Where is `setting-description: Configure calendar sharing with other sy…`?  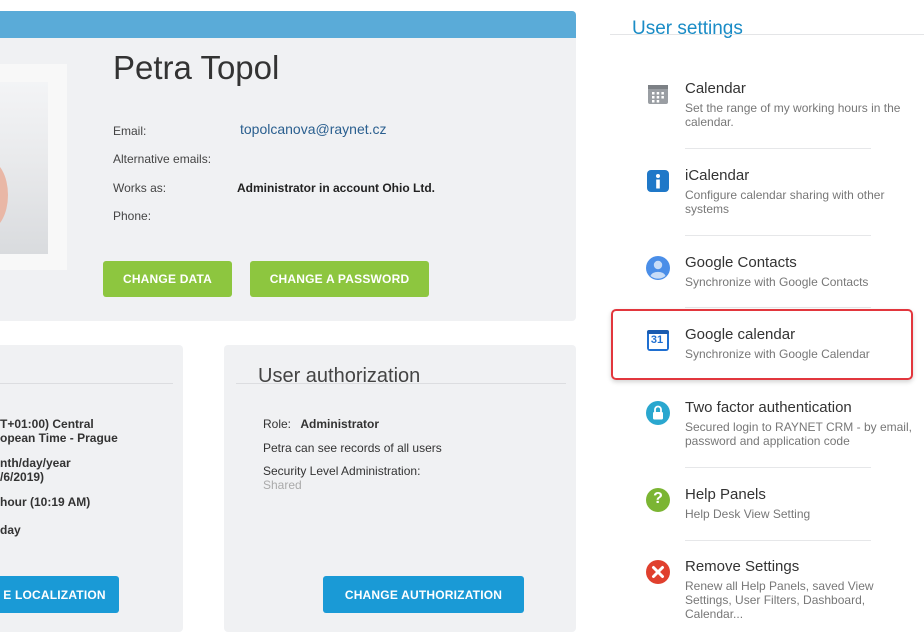 setting-description: Configure calendar sharing with other sy… is located at coordinates (785, 202).